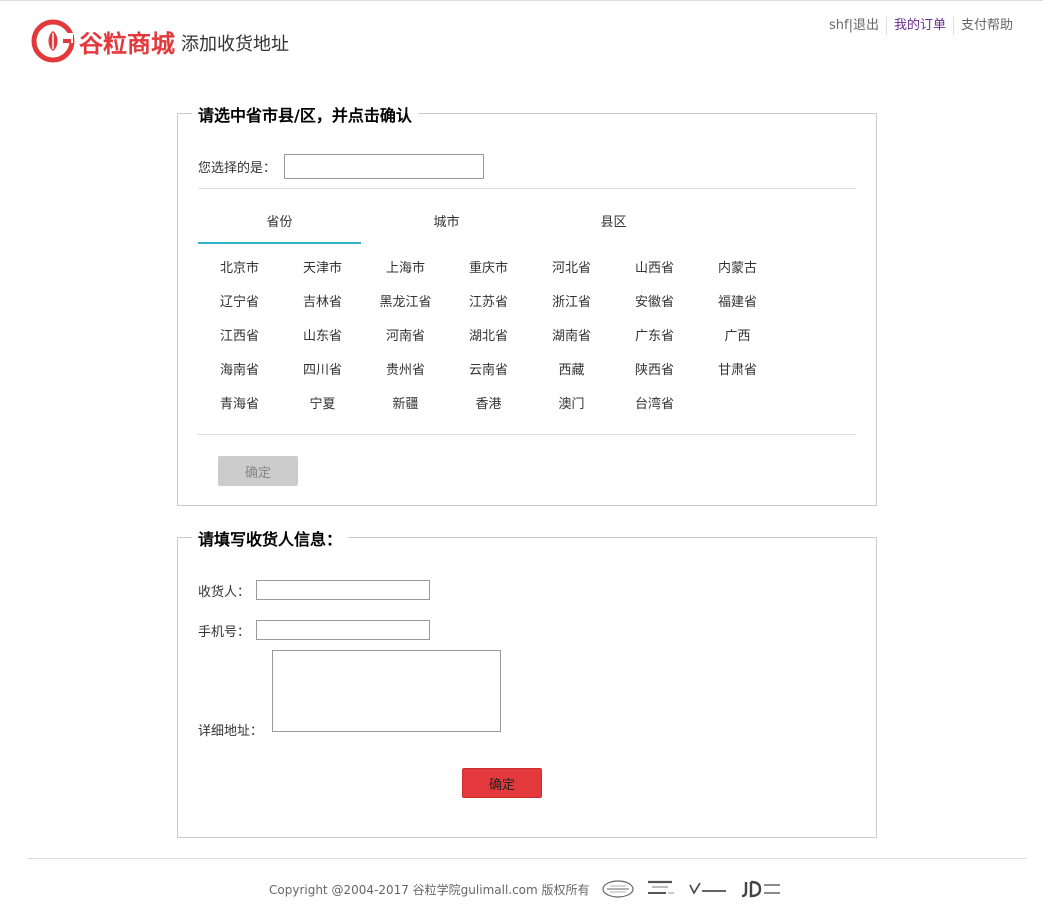 This screenshot has height=912, width=1043. Describe the element at coordinates (488, 371) in the screenshot. I see `province-item: 云南省` at that location.